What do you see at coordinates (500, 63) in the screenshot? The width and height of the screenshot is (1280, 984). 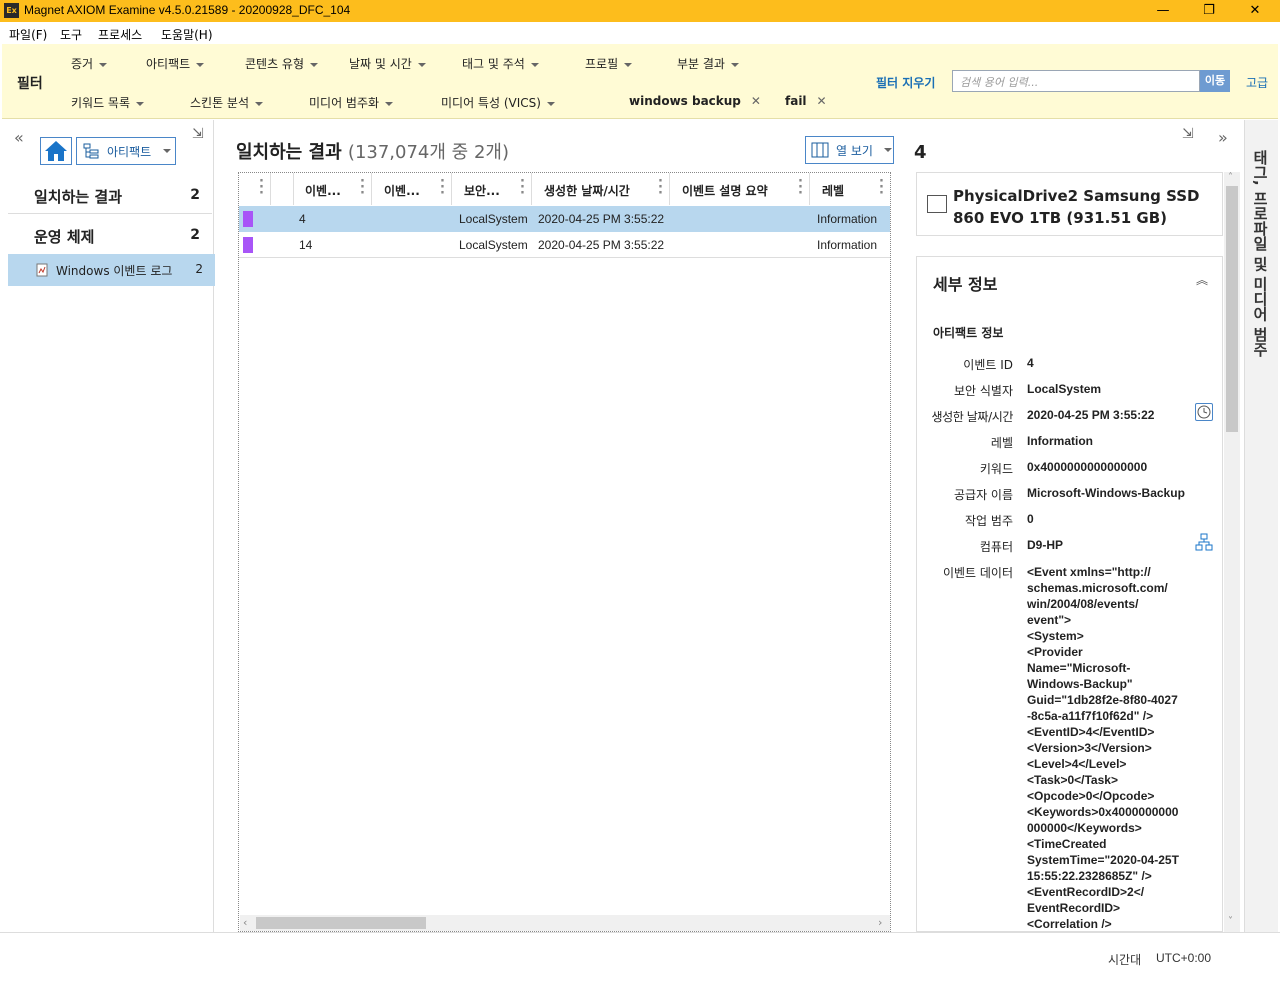 I see `filter-tags-comments: 태그 및 주석` at bounding box center [500, 63].